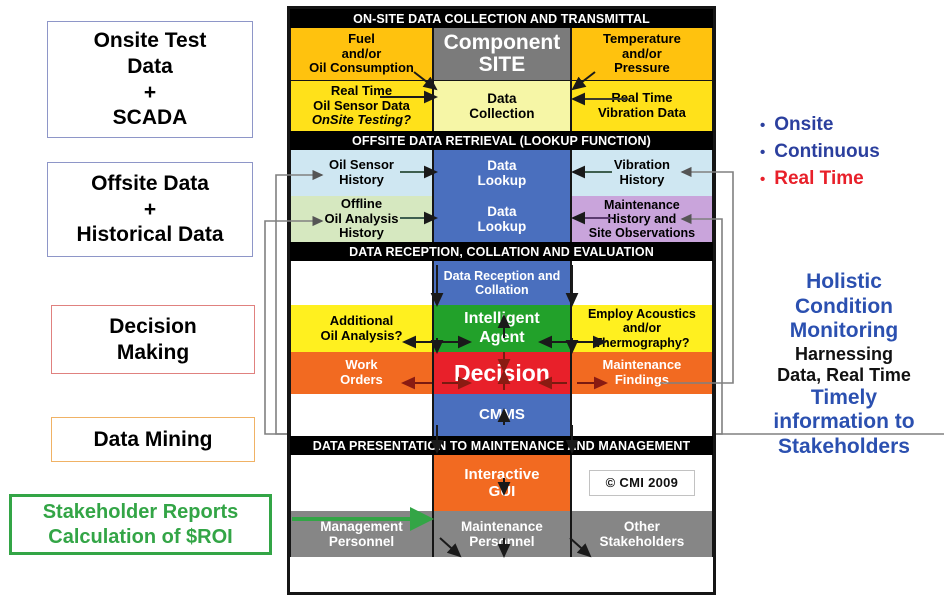 The height and width of the screenshot is (602, 944). Describe the element at coordinates (361, 328) in the screenshot. I see `cell-additional-oil-analysis: Additional Oil Analysis?` at that location.